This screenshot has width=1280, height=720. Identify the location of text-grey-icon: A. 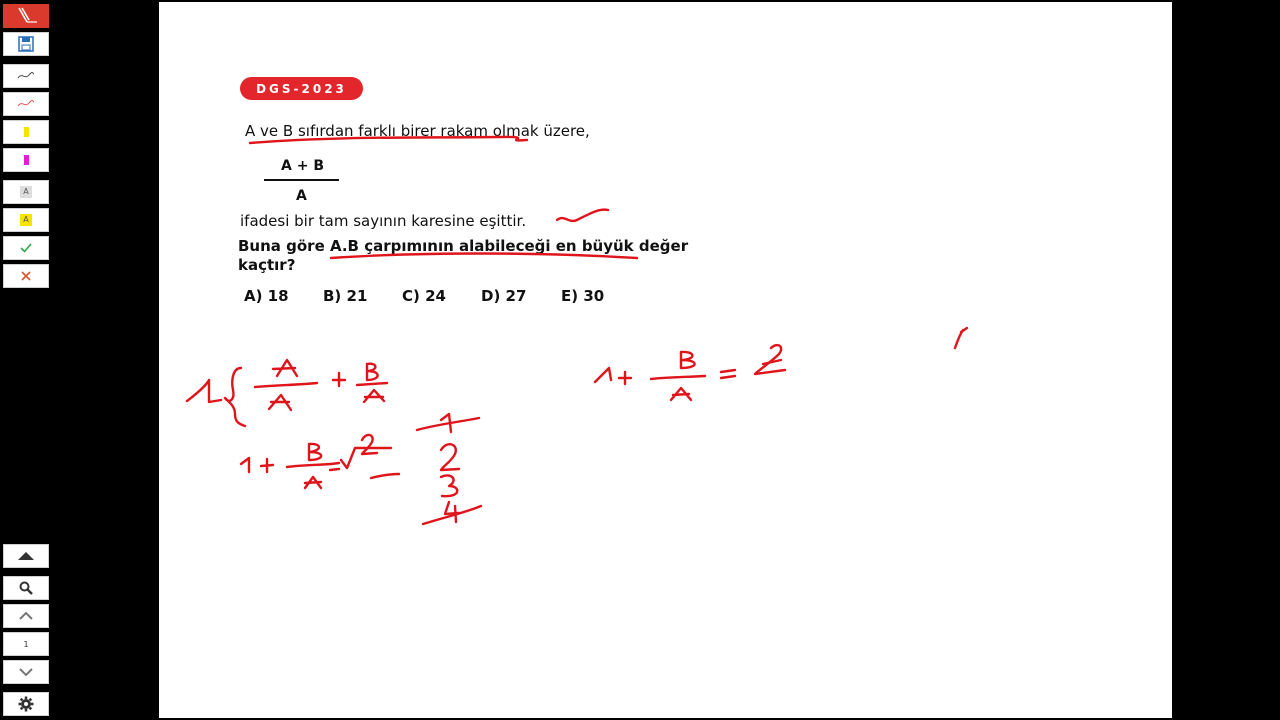
(26, 192).